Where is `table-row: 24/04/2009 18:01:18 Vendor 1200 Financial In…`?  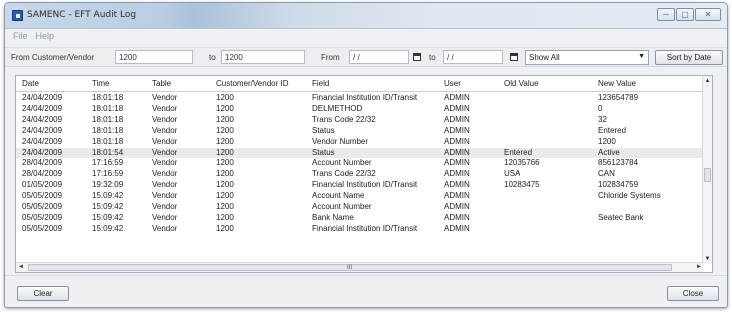
table-row: 24/04/2009 18:01:18 Vendor 1200 Financial In… is located at coordinates (360, 98).